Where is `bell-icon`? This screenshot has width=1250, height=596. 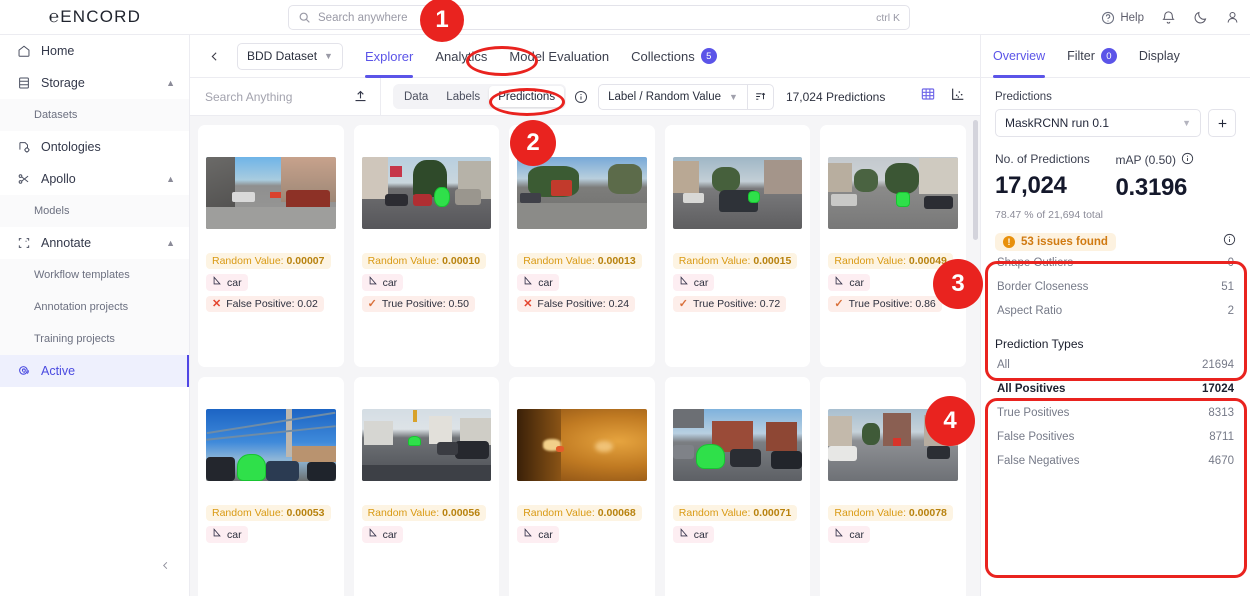 bell-icon is located at coordinates (1168, 17).